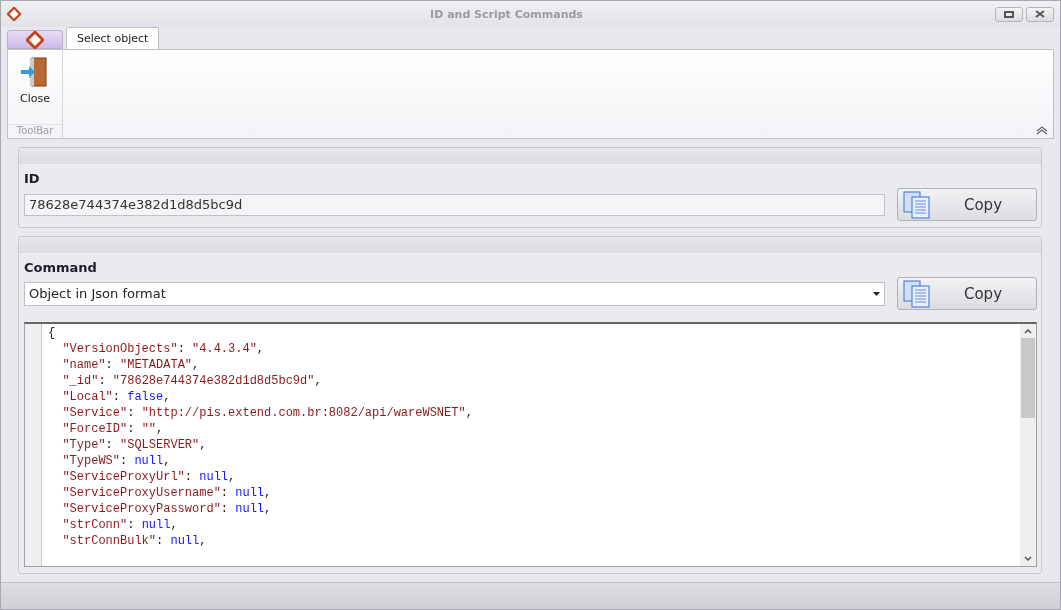 The image size is (1061, 610). I want to click on application-menu-button, so click(35, 39).